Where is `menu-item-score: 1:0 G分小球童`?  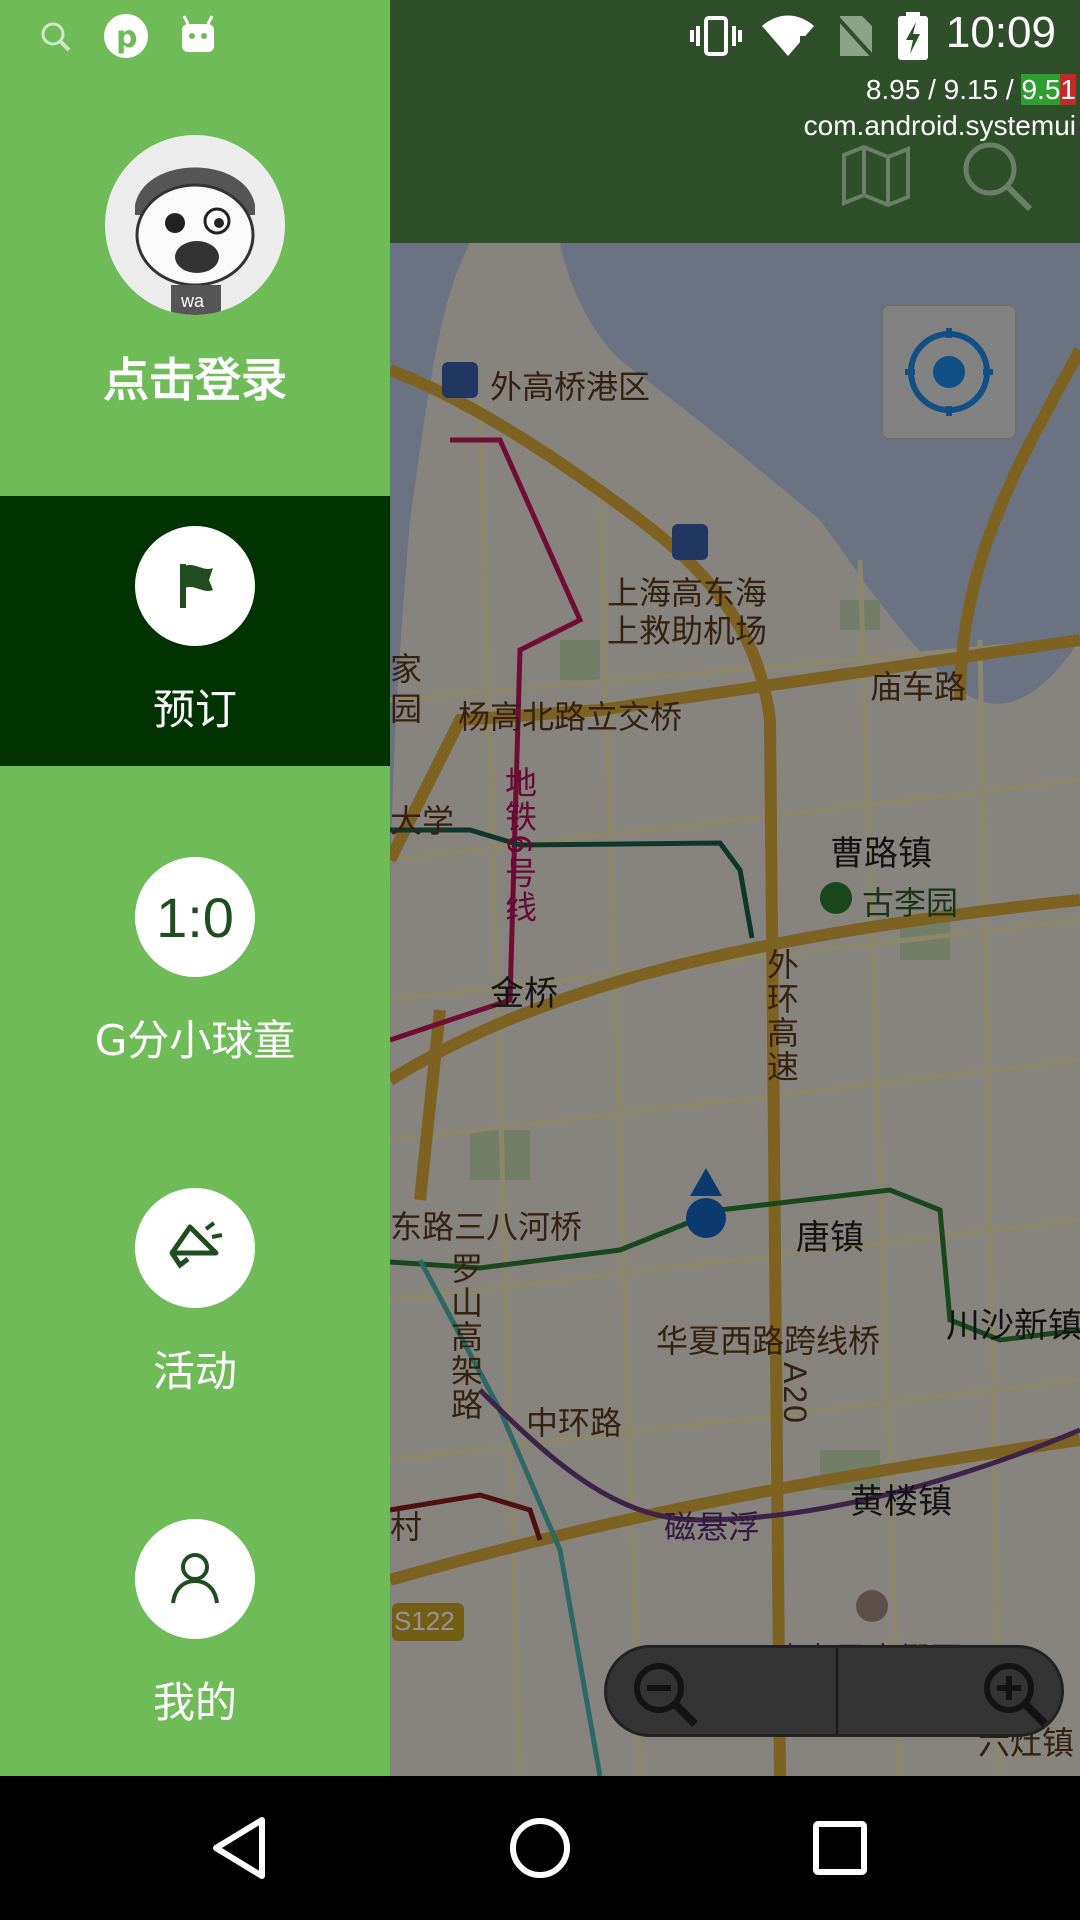 menu-item-score: 1:0 G分小球童 is located at coordinates (195, 962).